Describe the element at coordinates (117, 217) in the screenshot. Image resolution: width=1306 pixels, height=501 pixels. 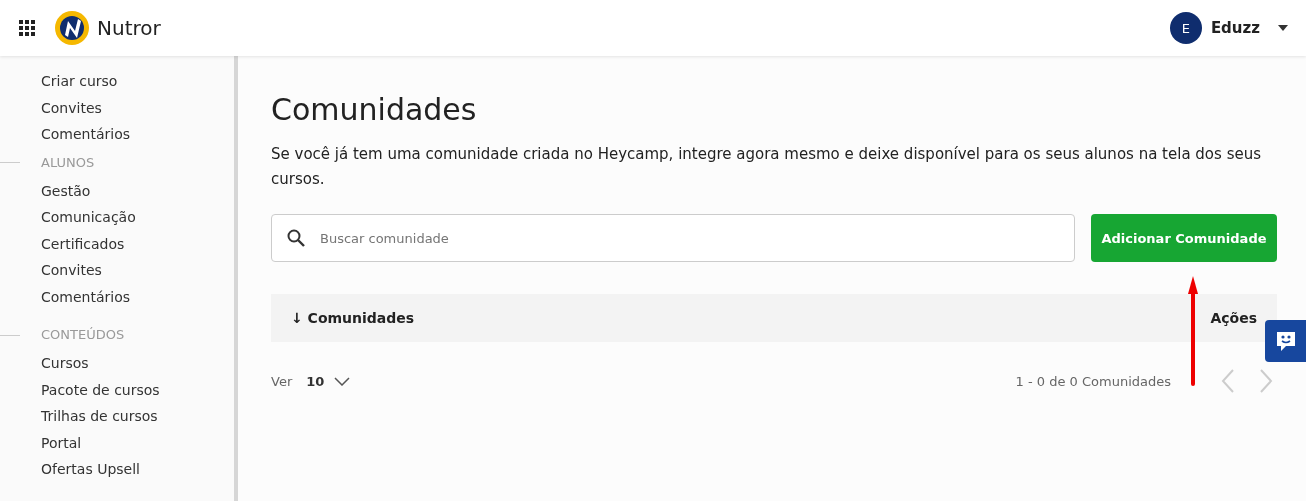
I see `sidebar-item: Comunicação` at that location.